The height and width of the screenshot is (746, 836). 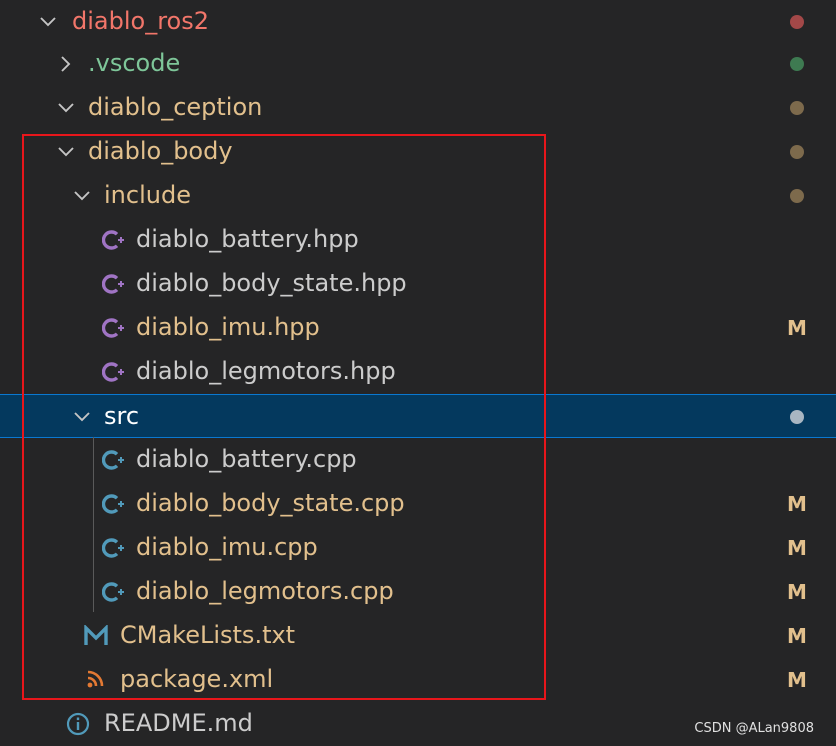 What do you see at coordinates (418, 108) in the screenshot?
I see `tree-folder-row: diablo_ception` at bounding box center [418, 108].